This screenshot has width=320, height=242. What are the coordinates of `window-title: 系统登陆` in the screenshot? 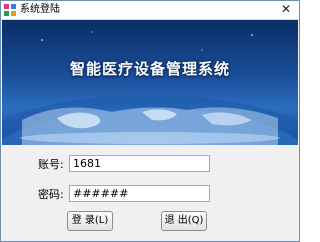 It's located at (40, 9).